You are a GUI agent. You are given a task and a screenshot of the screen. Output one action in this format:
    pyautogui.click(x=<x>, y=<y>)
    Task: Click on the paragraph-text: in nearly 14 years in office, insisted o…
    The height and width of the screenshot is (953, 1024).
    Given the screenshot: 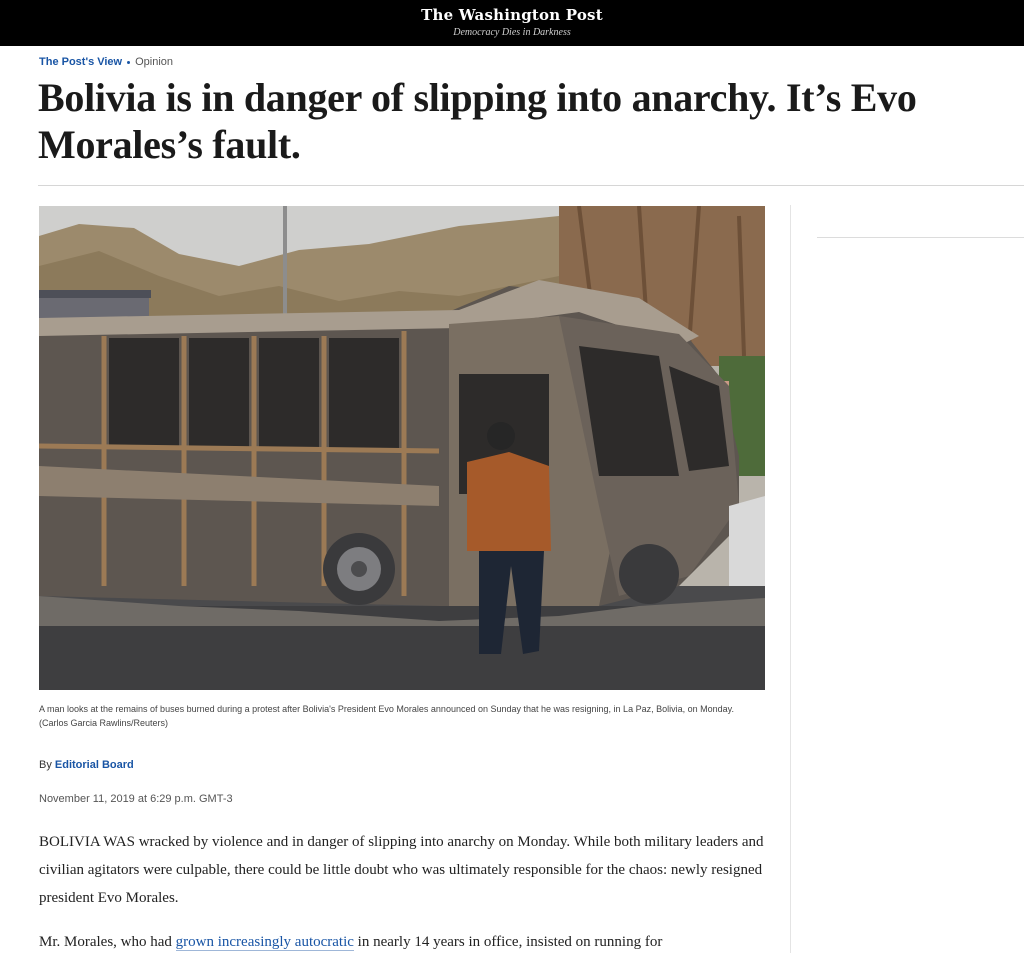 What is the action you would take?
    pyautogui.click(x=510, y=942)
    